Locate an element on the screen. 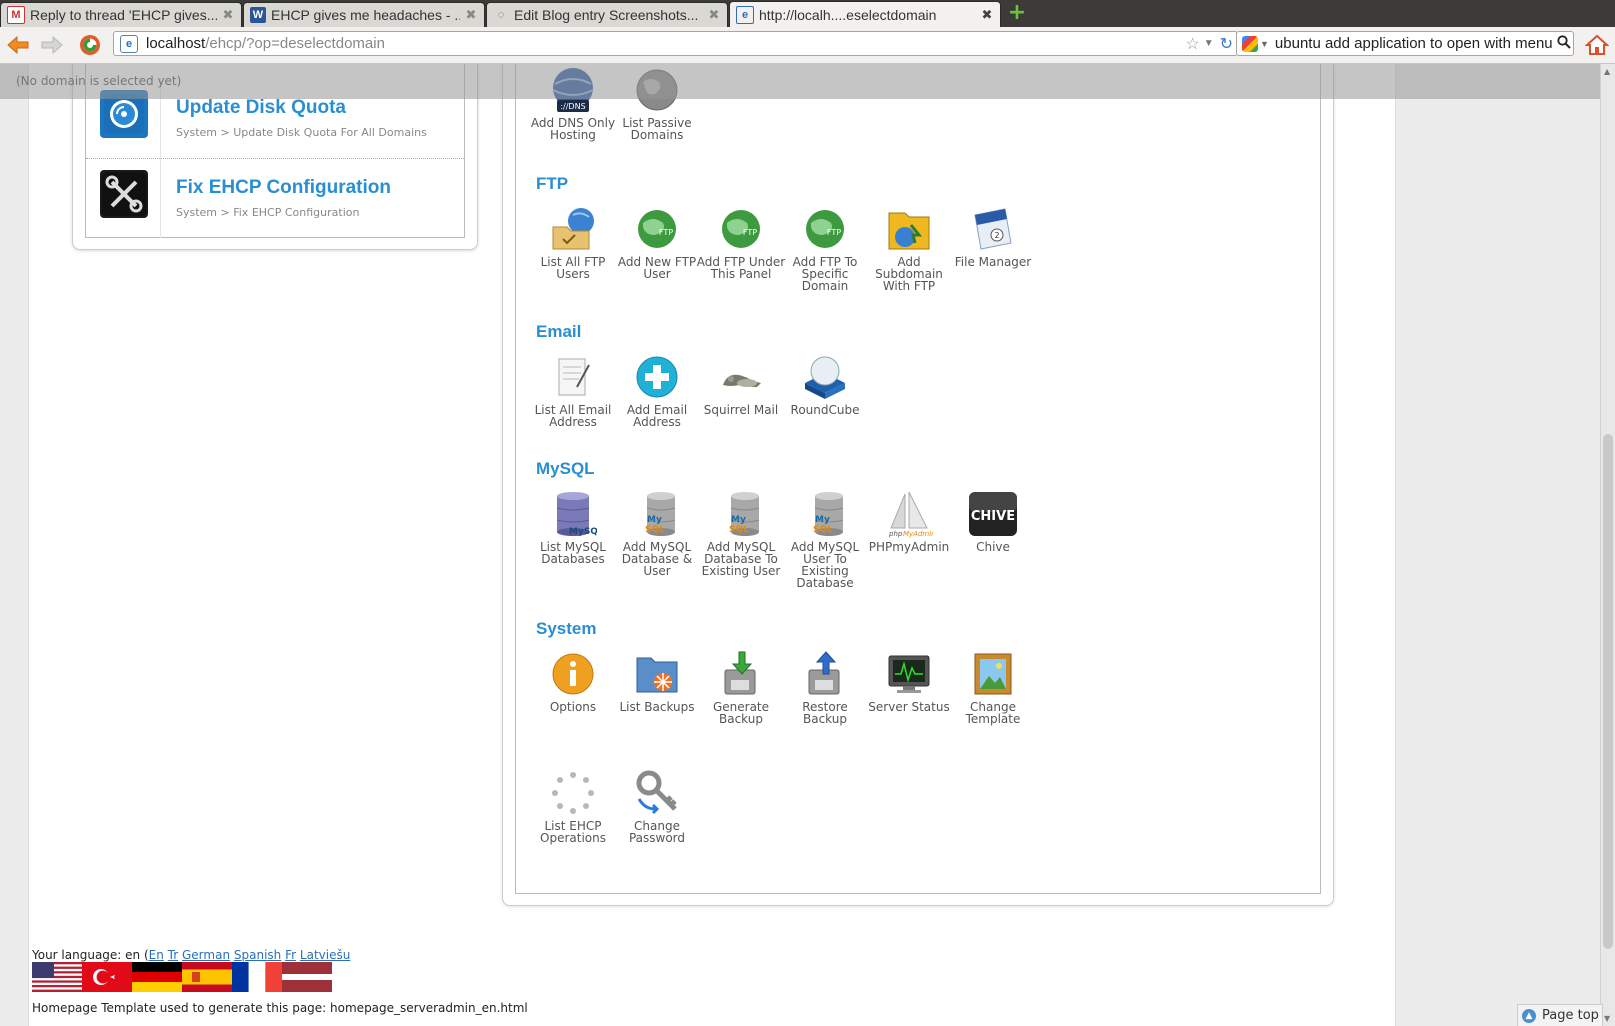  us-flag-icon is located at coordinates (57, 977).